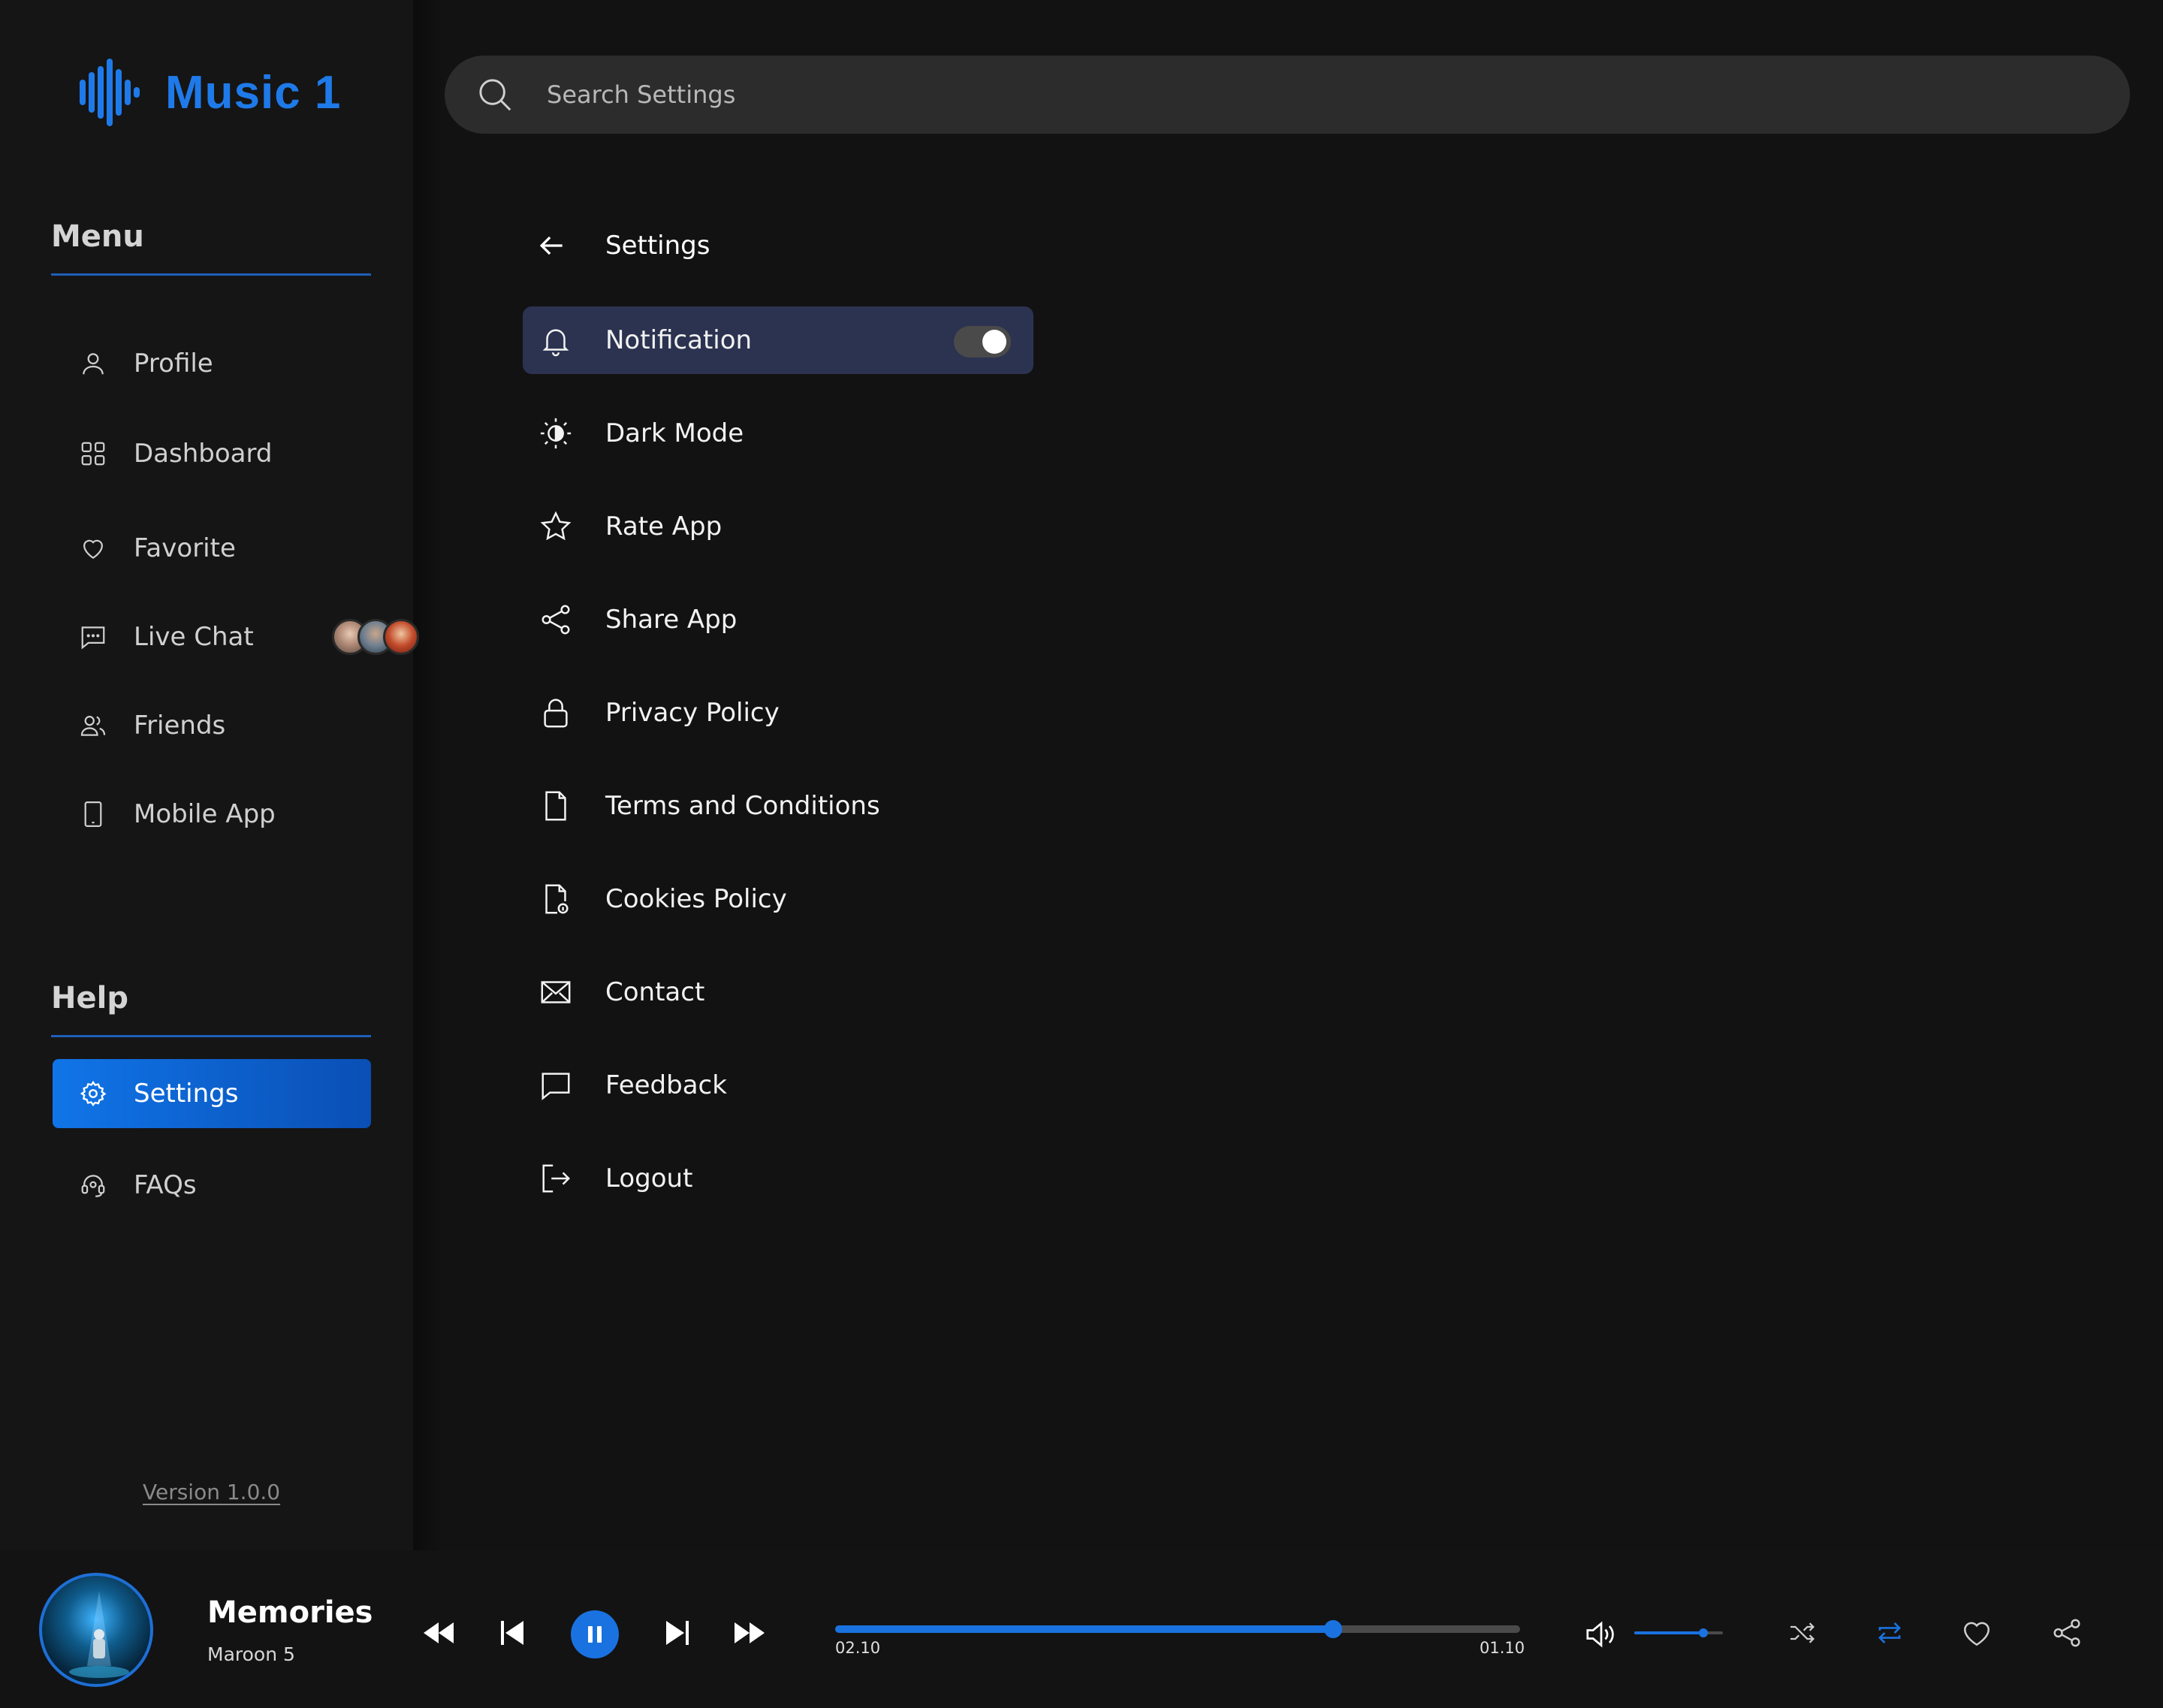  I want to click on setting-share-app: Share App, so click(778, 619).